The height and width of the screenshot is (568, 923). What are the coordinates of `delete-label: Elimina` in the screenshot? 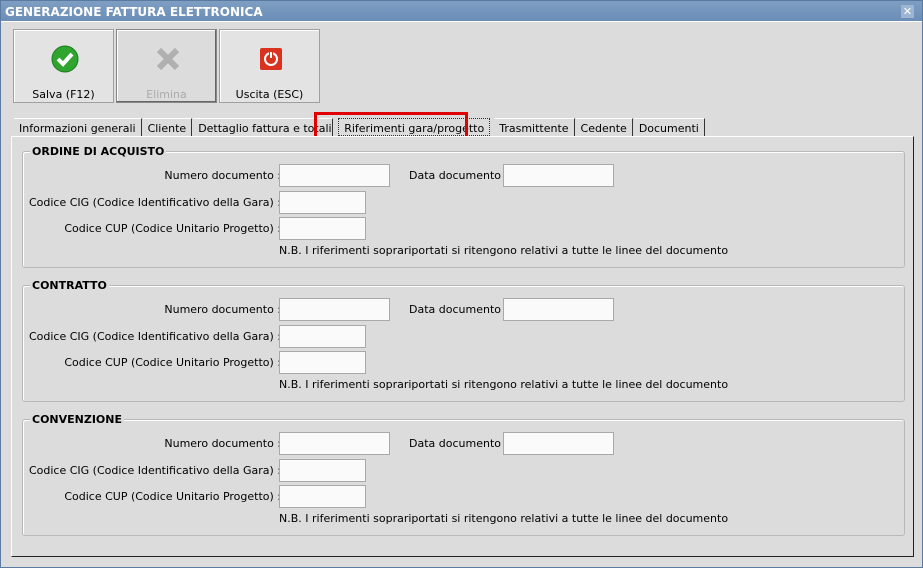 It's located at (166, 94).